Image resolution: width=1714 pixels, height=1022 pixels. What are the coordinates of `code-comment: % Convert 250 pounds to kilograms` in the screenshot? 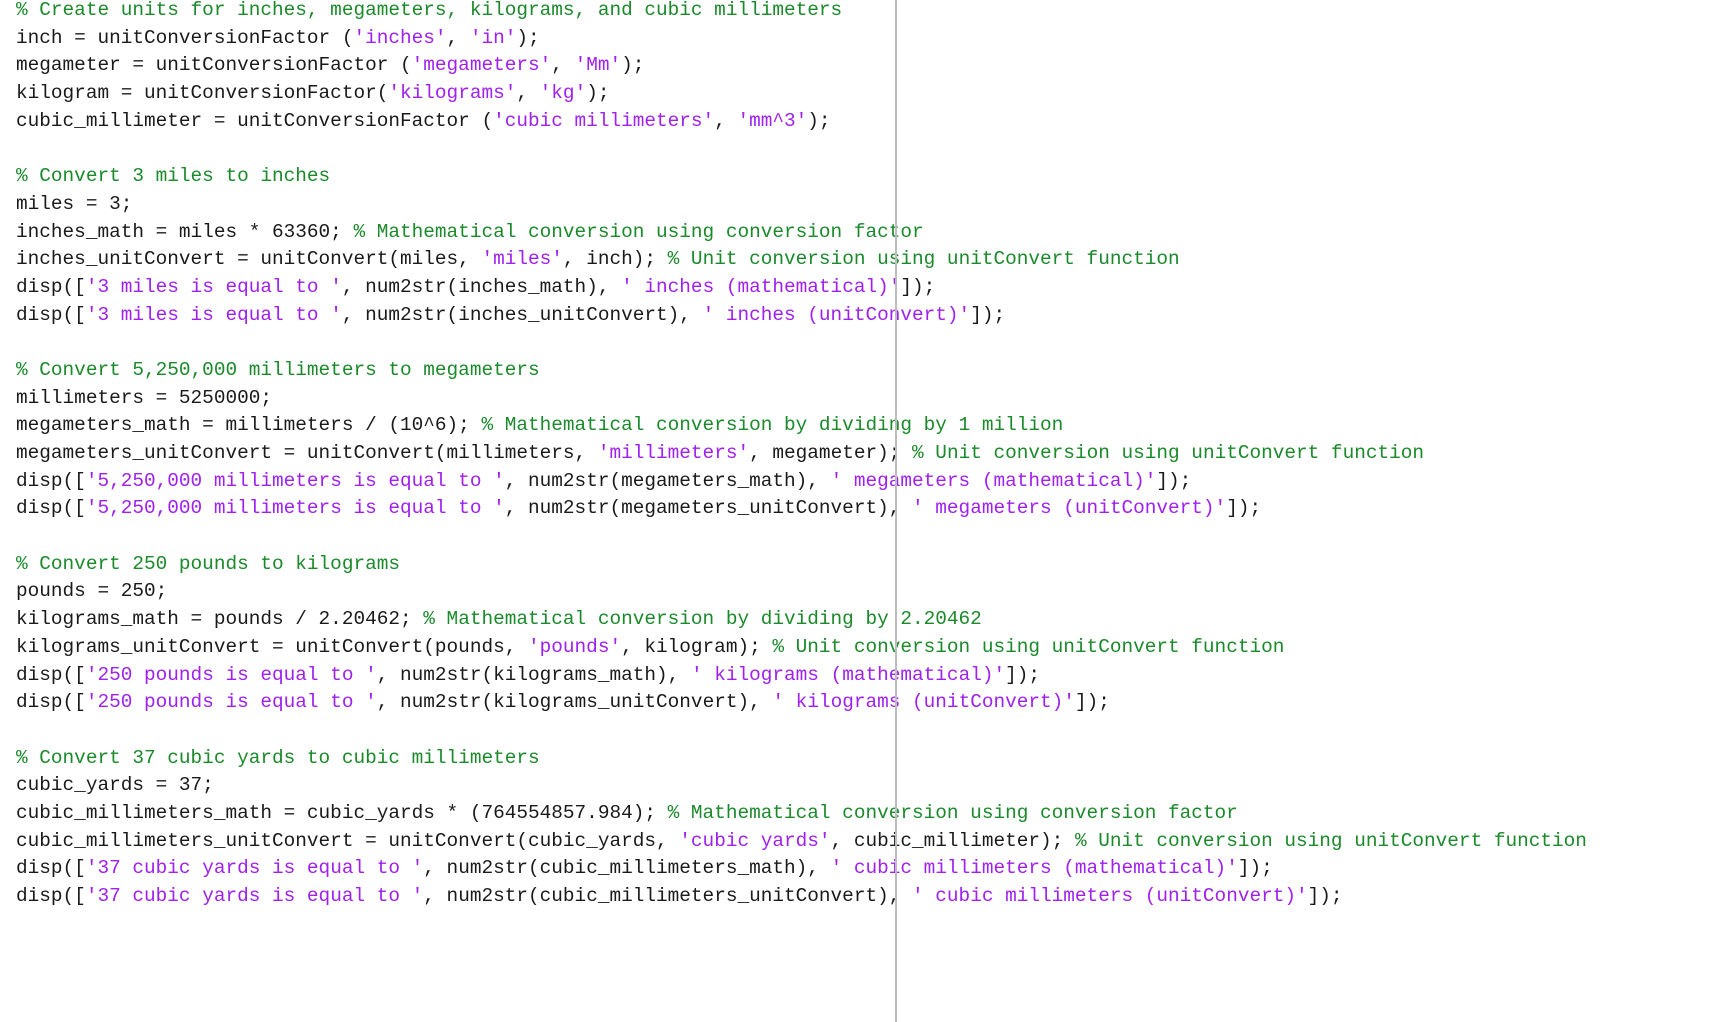 It's located at (208, 563).